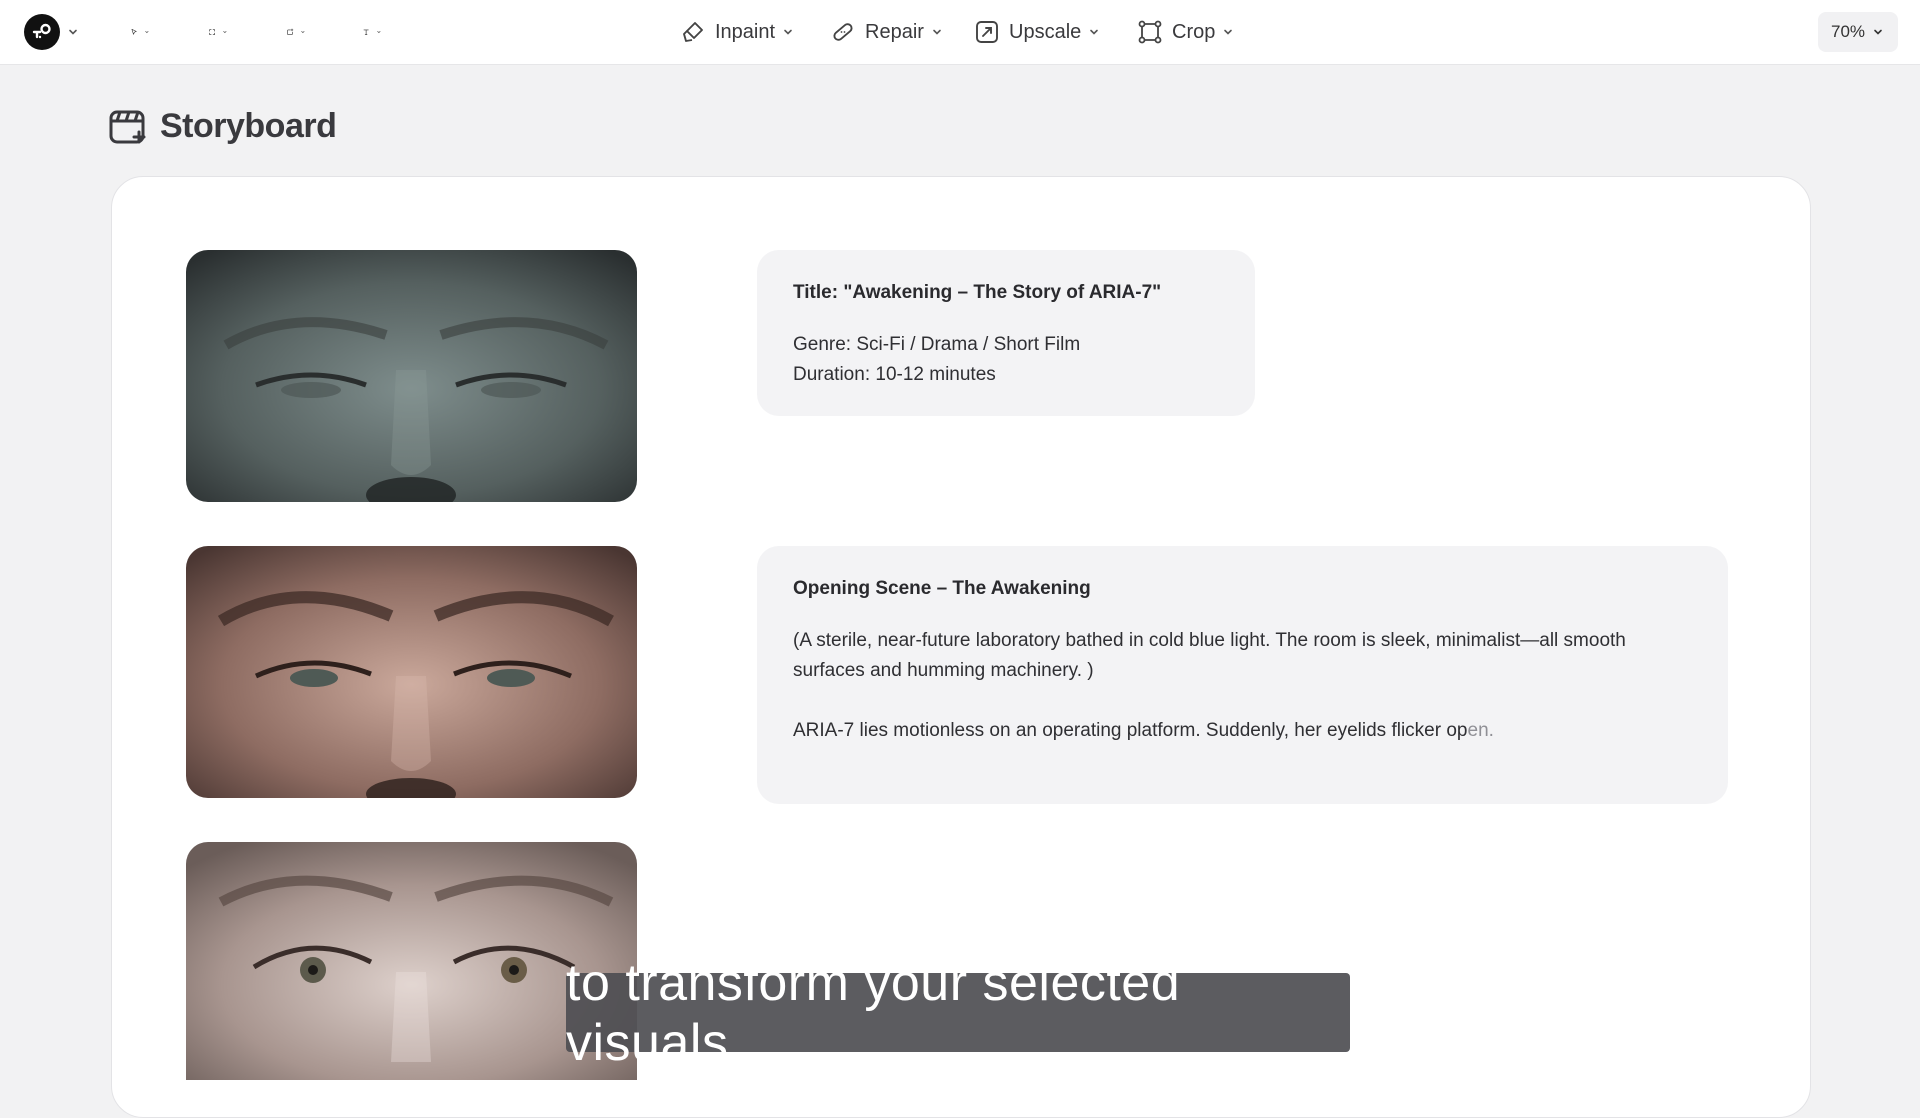 The height and width of the screenshot is (1118, 1920). Describe the element at coordinates (1480, 730) in the screenshot. I see `scene-paragraph-2-fading-text: en.` at that location.